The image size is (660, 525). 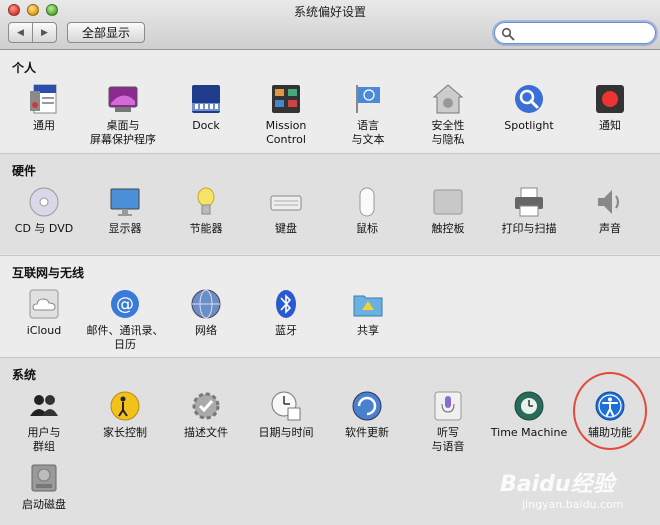 What do you see at coordinates (286, 99) in the screenshot?
I see `mission-control-icon` at bounding box center [286, 99].